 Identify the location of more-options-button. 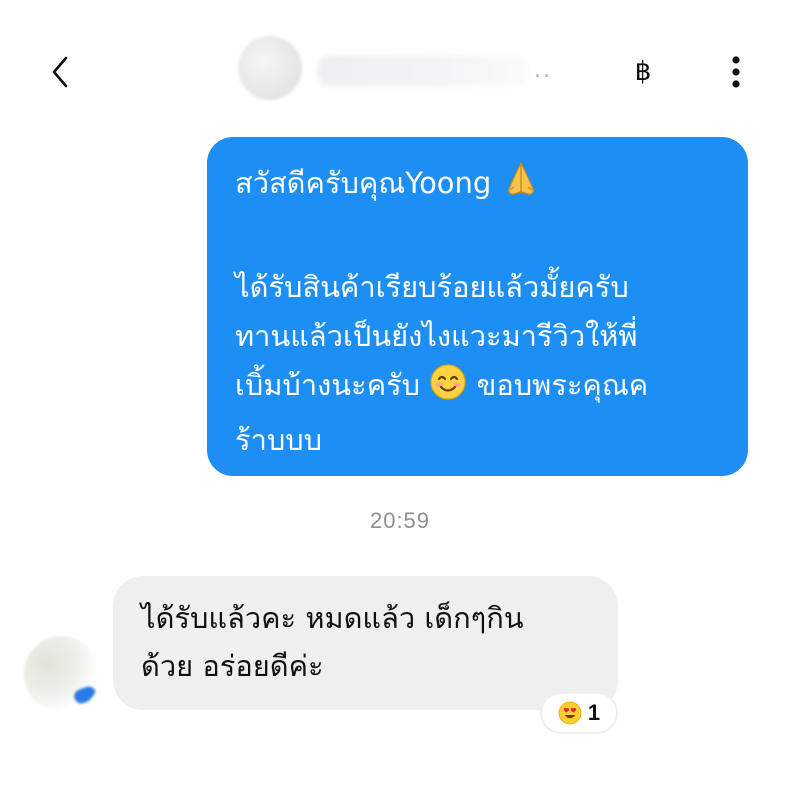
(736, 72).